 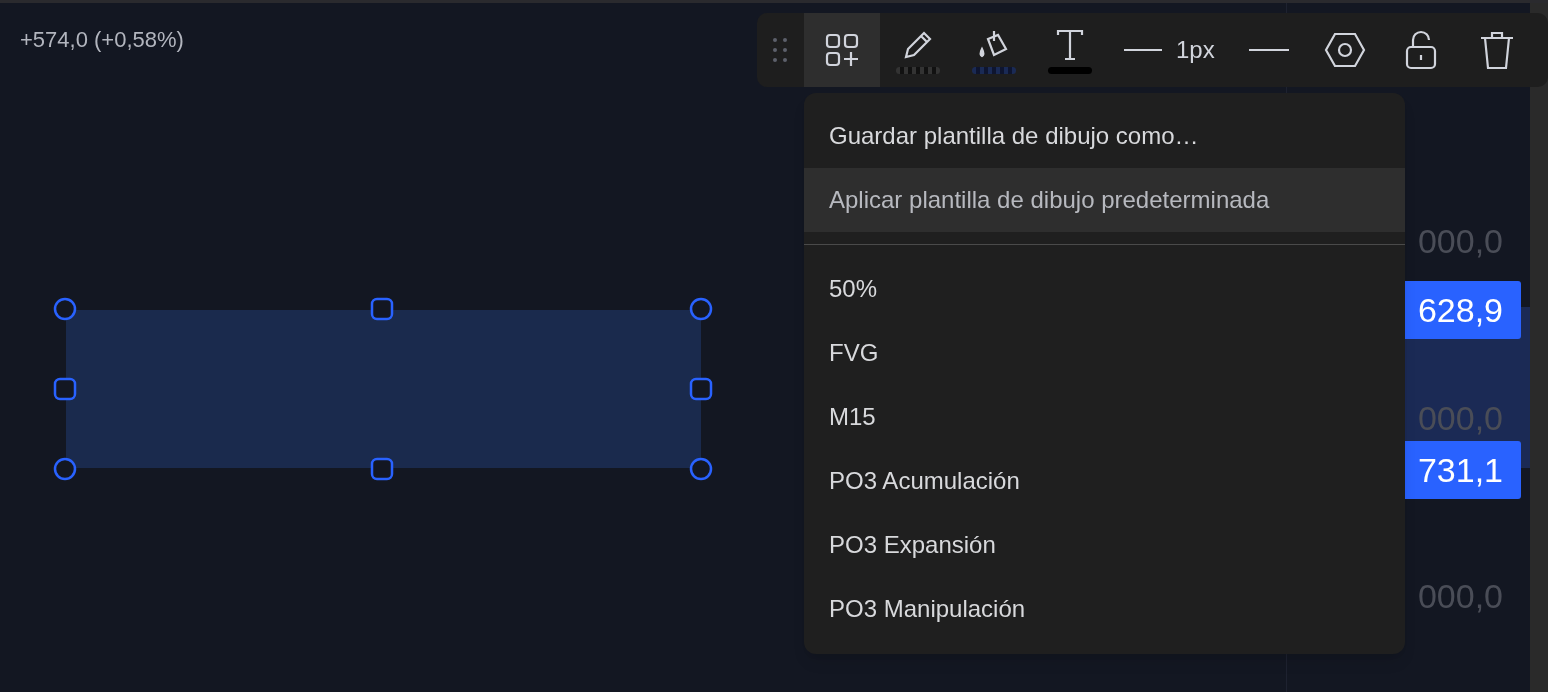 What do you see at coordinates (1496, 50) in the screenshot?
I see `trash-icon` at bounding box center [1496, 50].